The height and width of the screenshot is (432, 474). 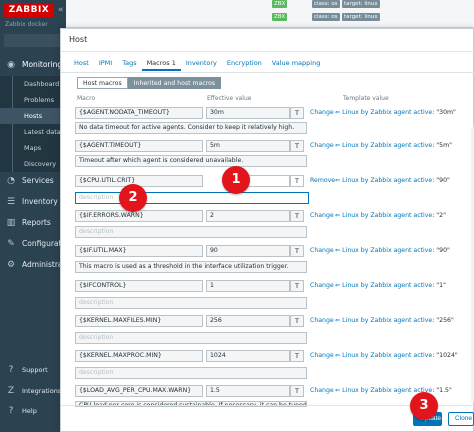 What do you see at coordinates (280, 17) in the screenshot?
I see `zbx-availability-badge: ZBX` at bounding box center [280, 17].